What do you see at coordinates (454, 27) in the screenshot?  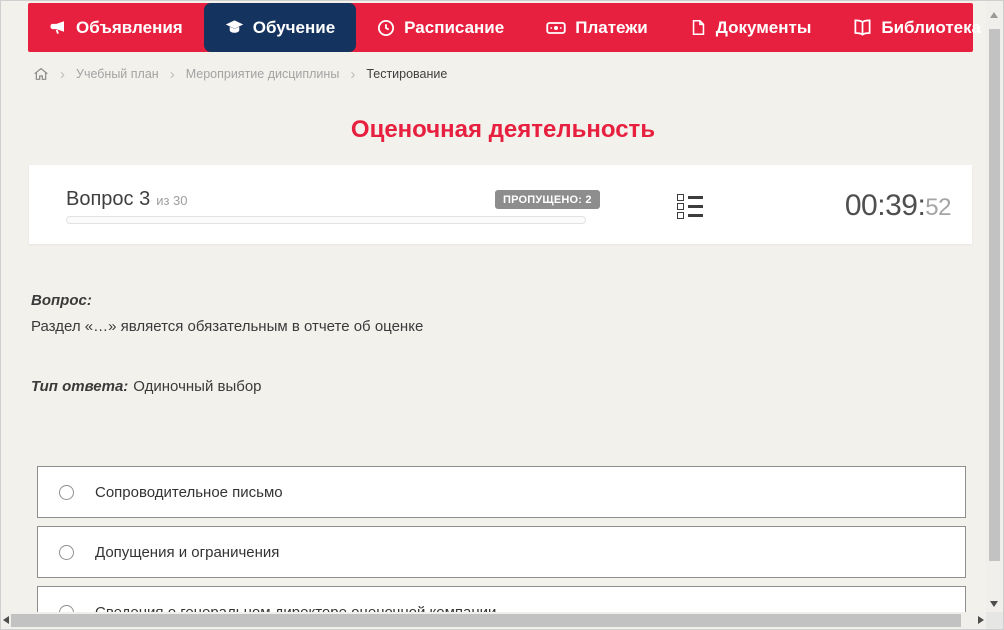 I see `nav-item-label: Расписание` at bounding box center [454, 27].